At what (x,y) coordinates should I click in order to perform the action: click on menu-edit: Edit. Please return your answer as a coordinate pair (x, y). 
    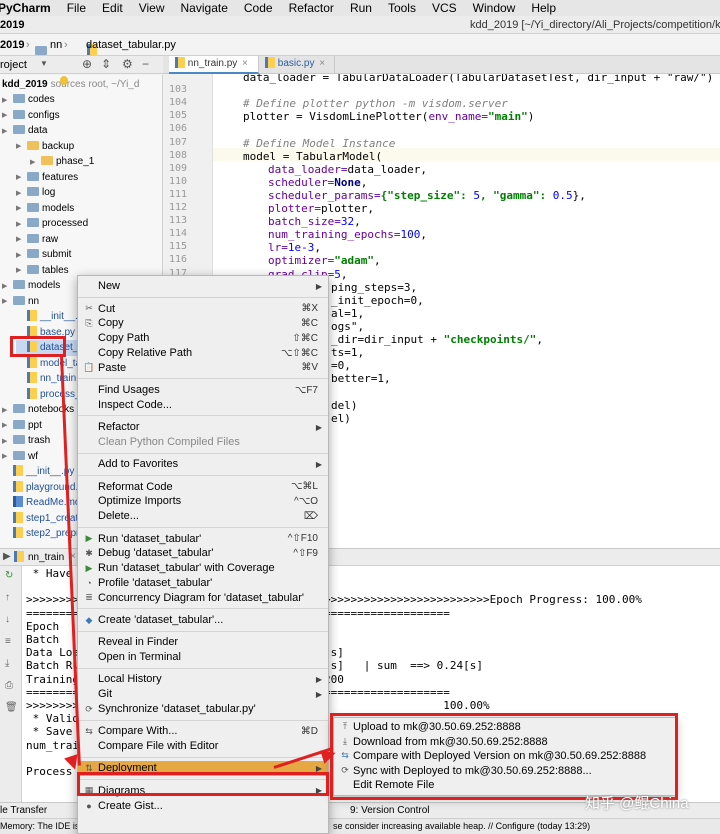
    Looking at the image, I should click on (112, 8).